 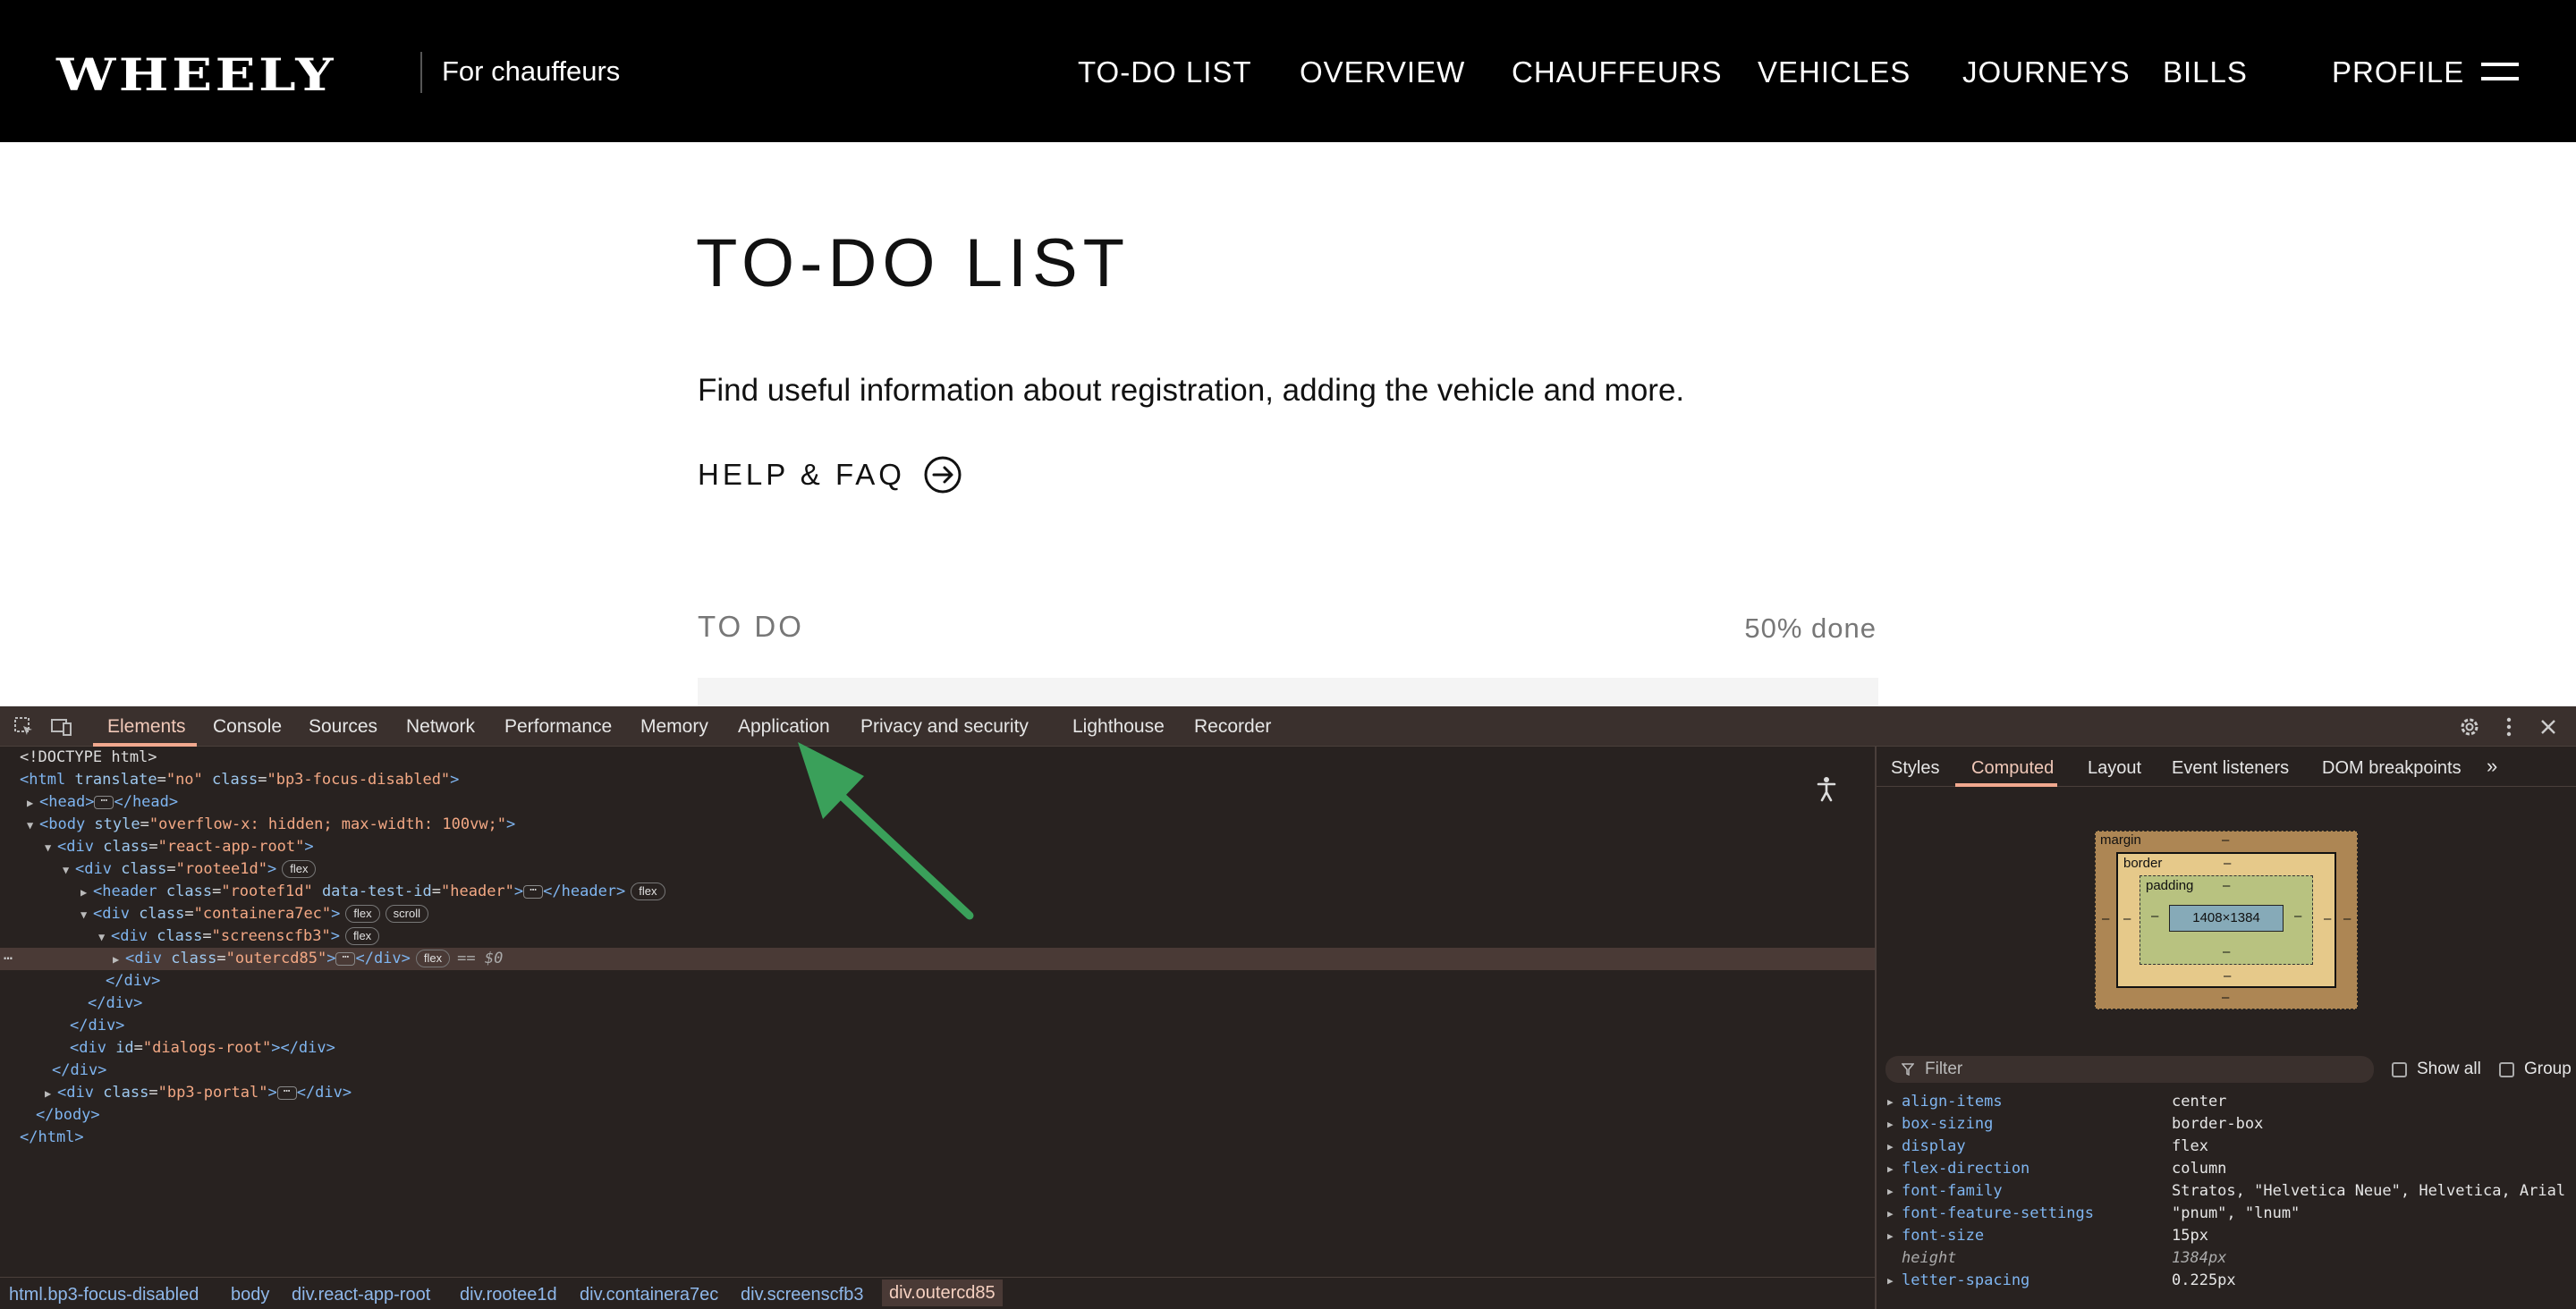 I want to click on computed-property-row: ▶ font-size 15px, so click(x=2226, y=1236).